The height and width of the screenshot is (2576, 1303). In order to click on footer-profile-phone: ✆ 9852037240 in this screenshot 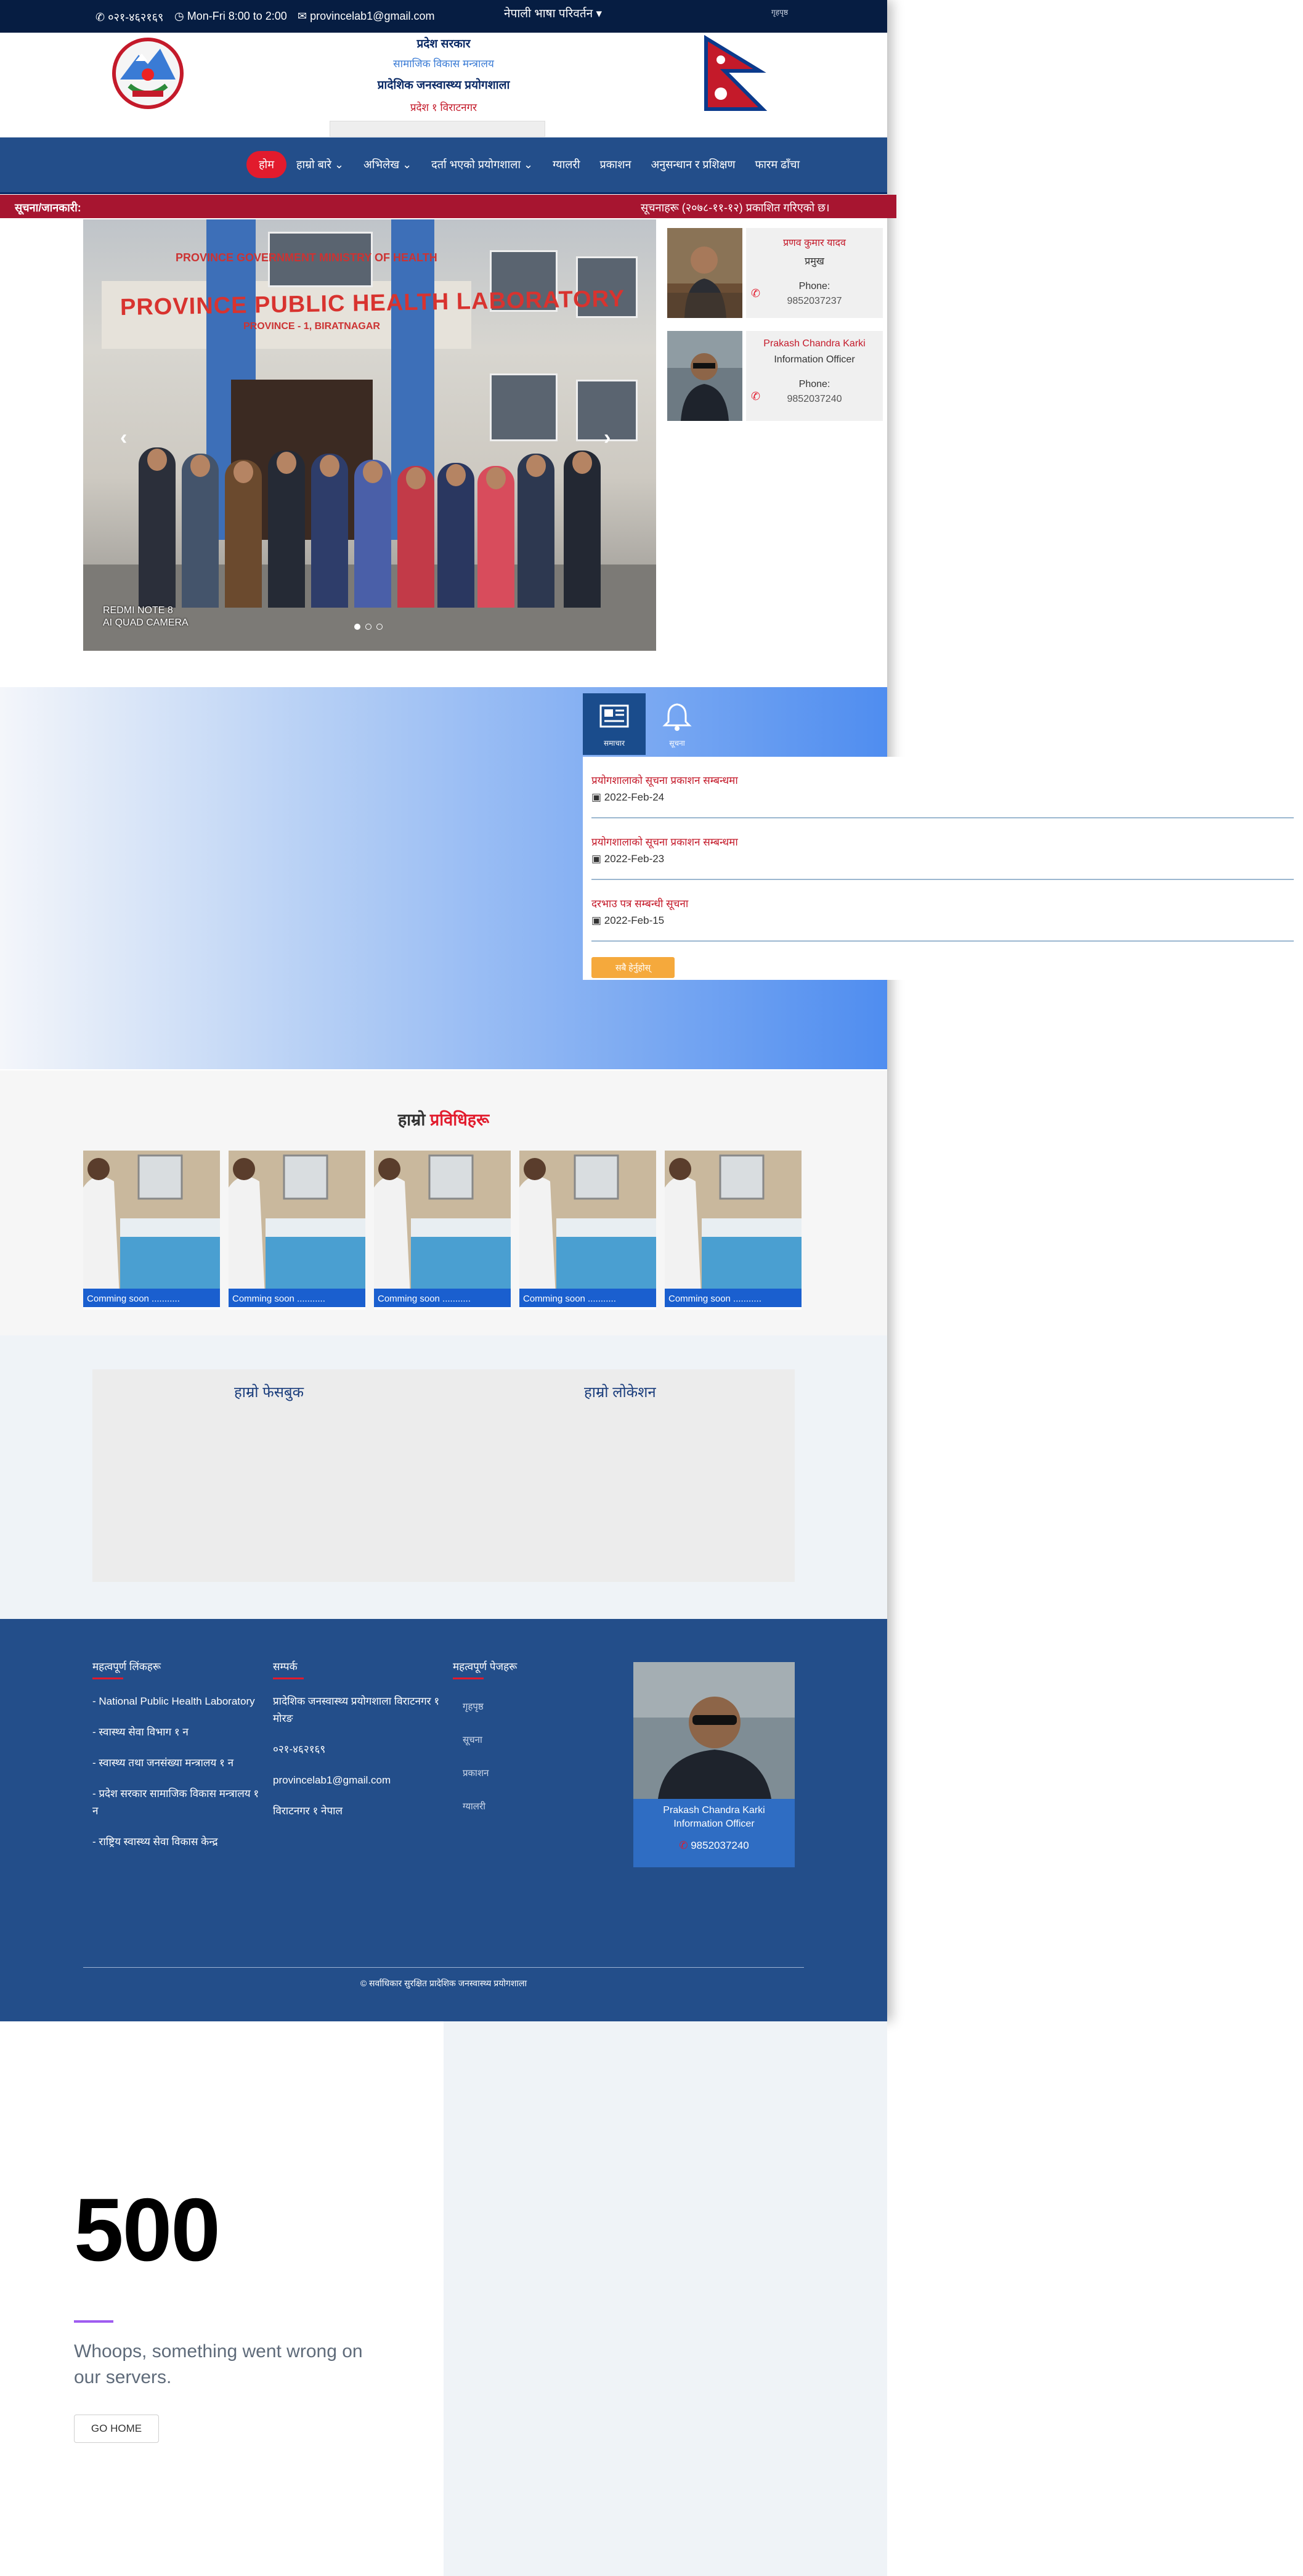, I will do `click(714, 1846)`.